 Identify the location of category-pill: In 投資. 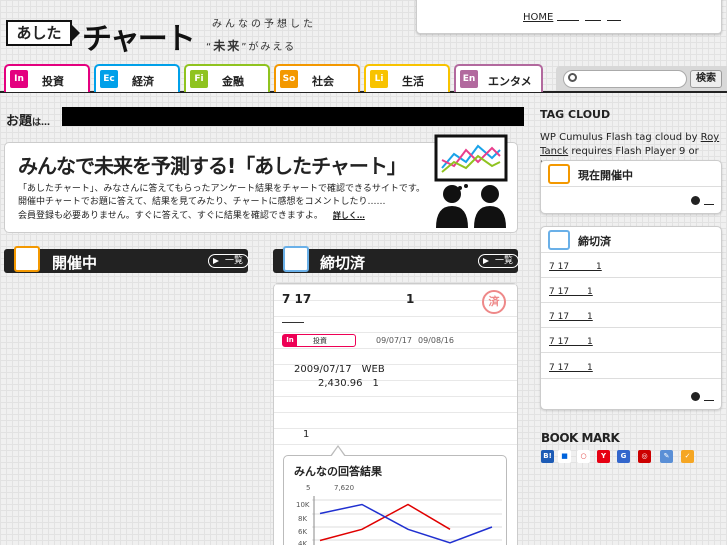
(319, 340).